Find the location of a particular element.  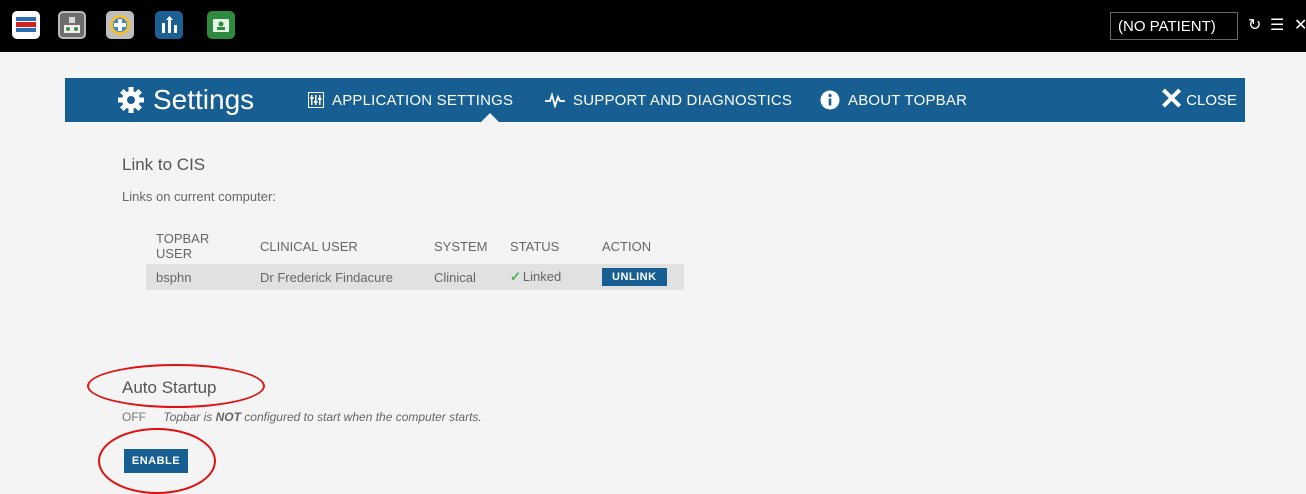

page-title: Settings is located at coordinates (185, 100).